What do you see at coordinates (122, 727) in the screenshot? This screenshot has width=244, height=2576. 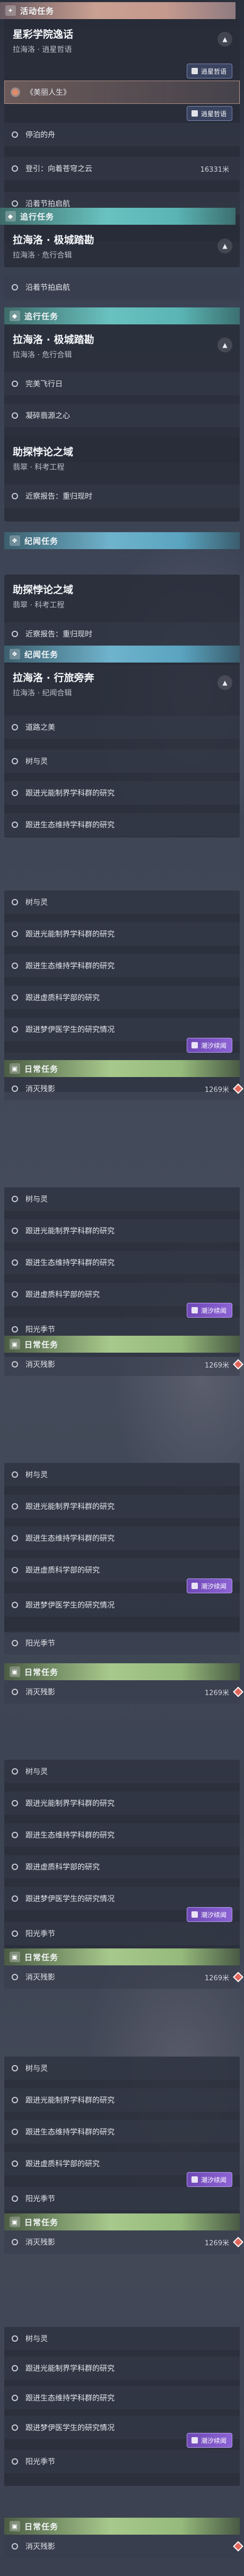 I see `quest-step-xiaoyu: 道路之美` at bounding box center [122, 727].